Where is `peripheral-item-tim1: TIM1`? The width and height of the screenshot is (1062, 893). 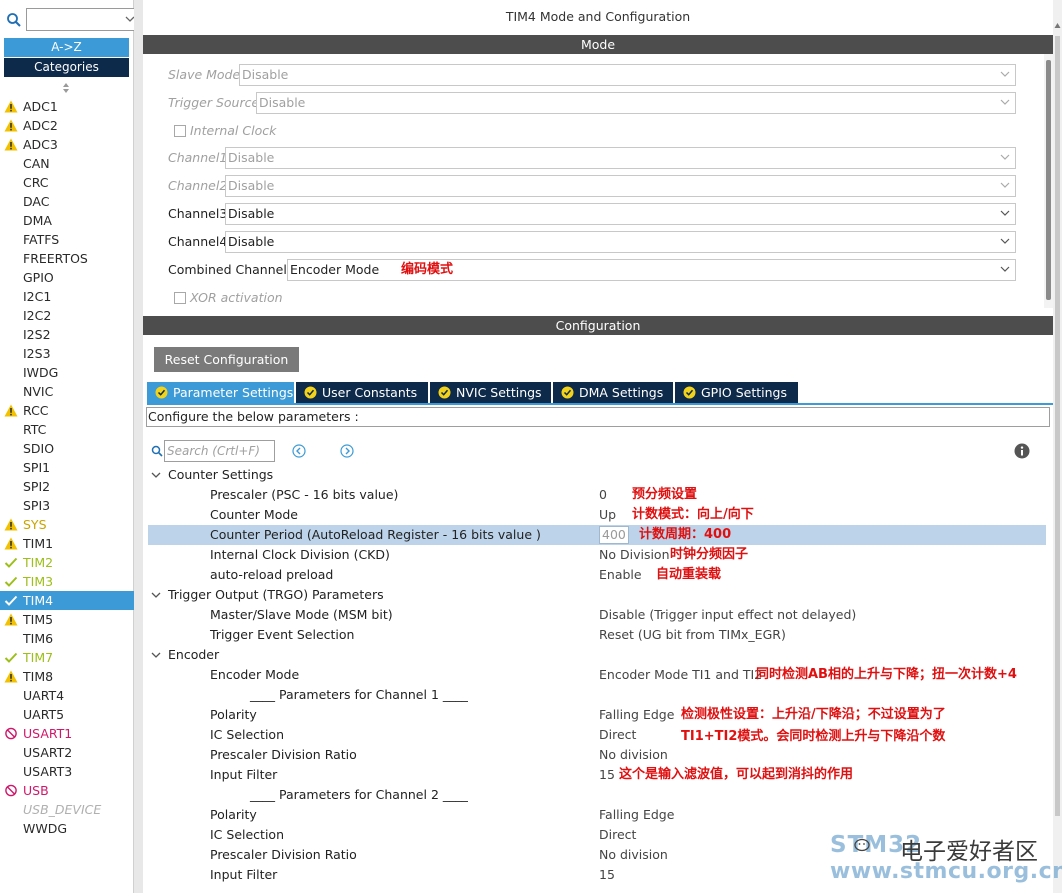
peripheral-item-tim1: TIM1 is located at coordinates (67, 543).